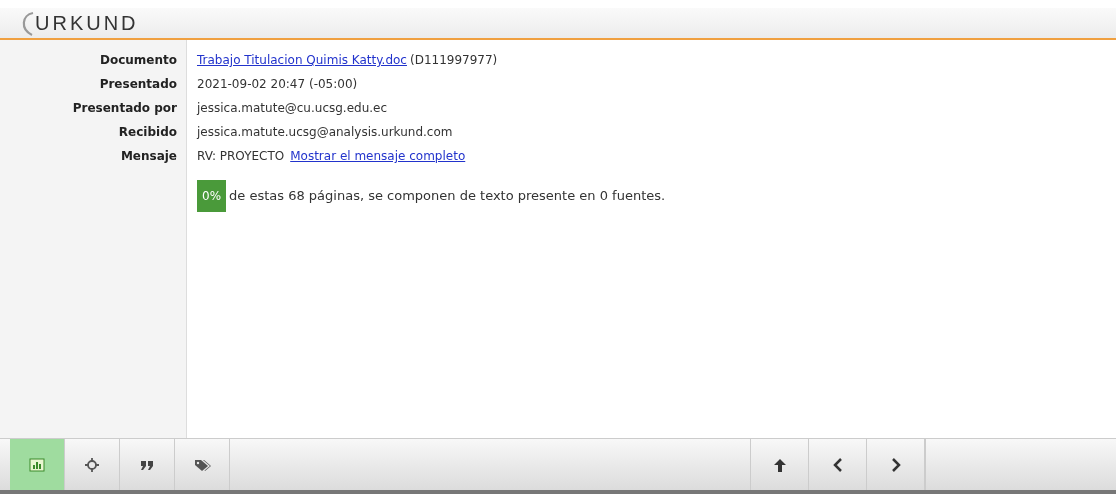 This screenshot has height=494, width=1116. Describe the element at coordinates (87, 23) in the screenshot. I see `logo: URKUND` at that location.